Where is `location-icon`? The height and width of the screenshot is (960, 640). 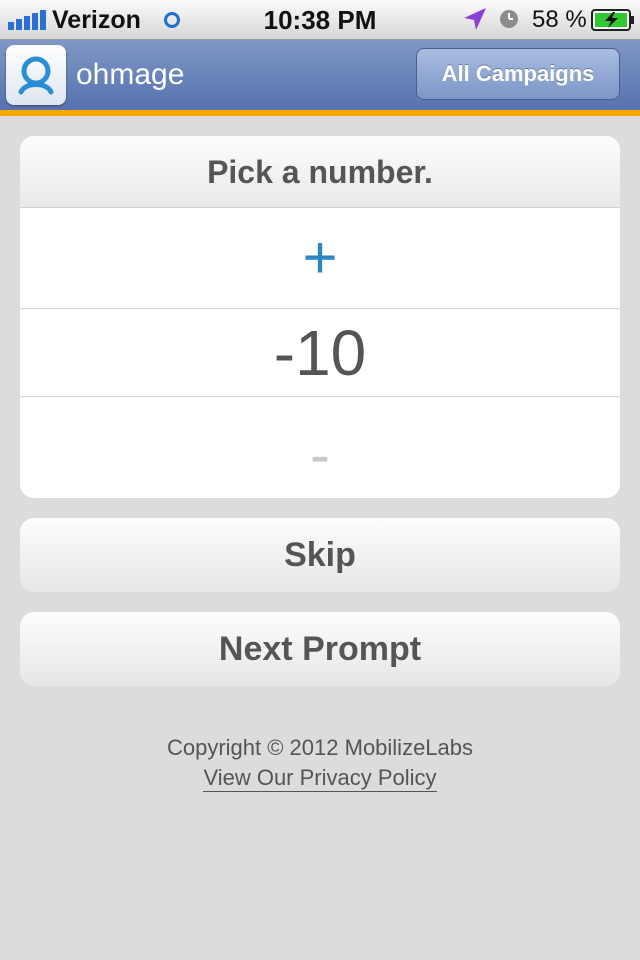 location-icon is located at coordinates (475, 19).